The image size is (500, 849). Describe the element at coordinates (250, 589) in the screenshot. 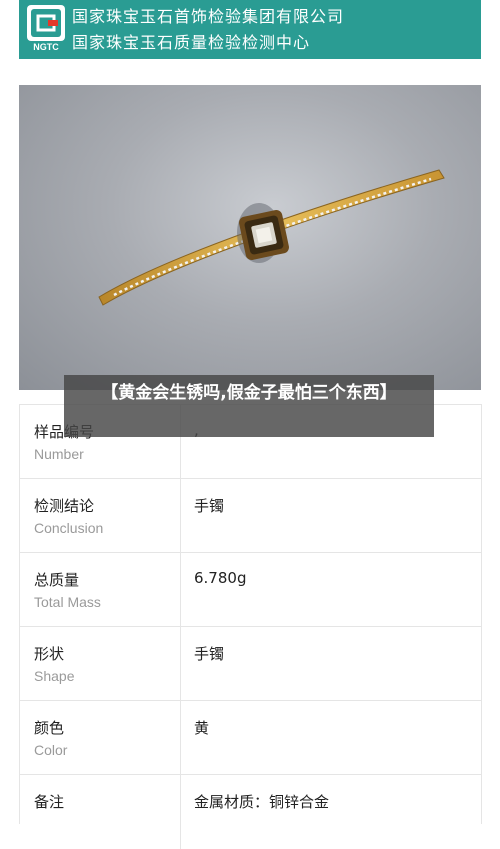

I see `table-row: 总质量 Total Mass 6.780g` at that location.